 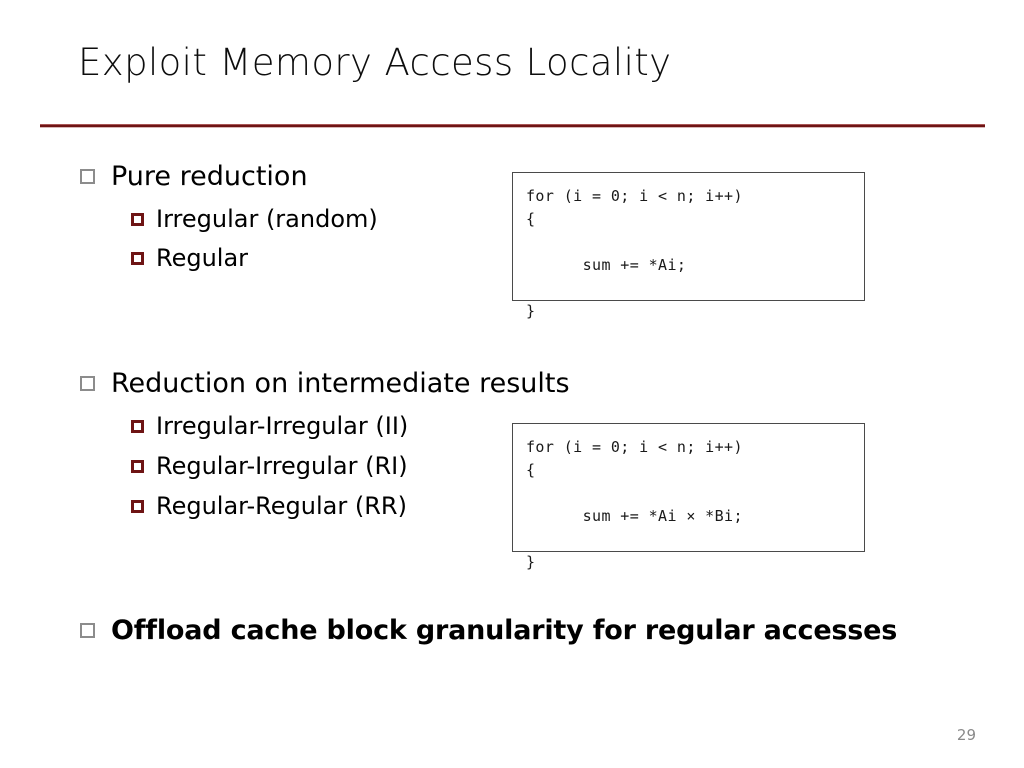 What do you see at coordinates (202, 258) in the screenshot?
I see `bullet-label: Regular` at bounding box center [202, 258].